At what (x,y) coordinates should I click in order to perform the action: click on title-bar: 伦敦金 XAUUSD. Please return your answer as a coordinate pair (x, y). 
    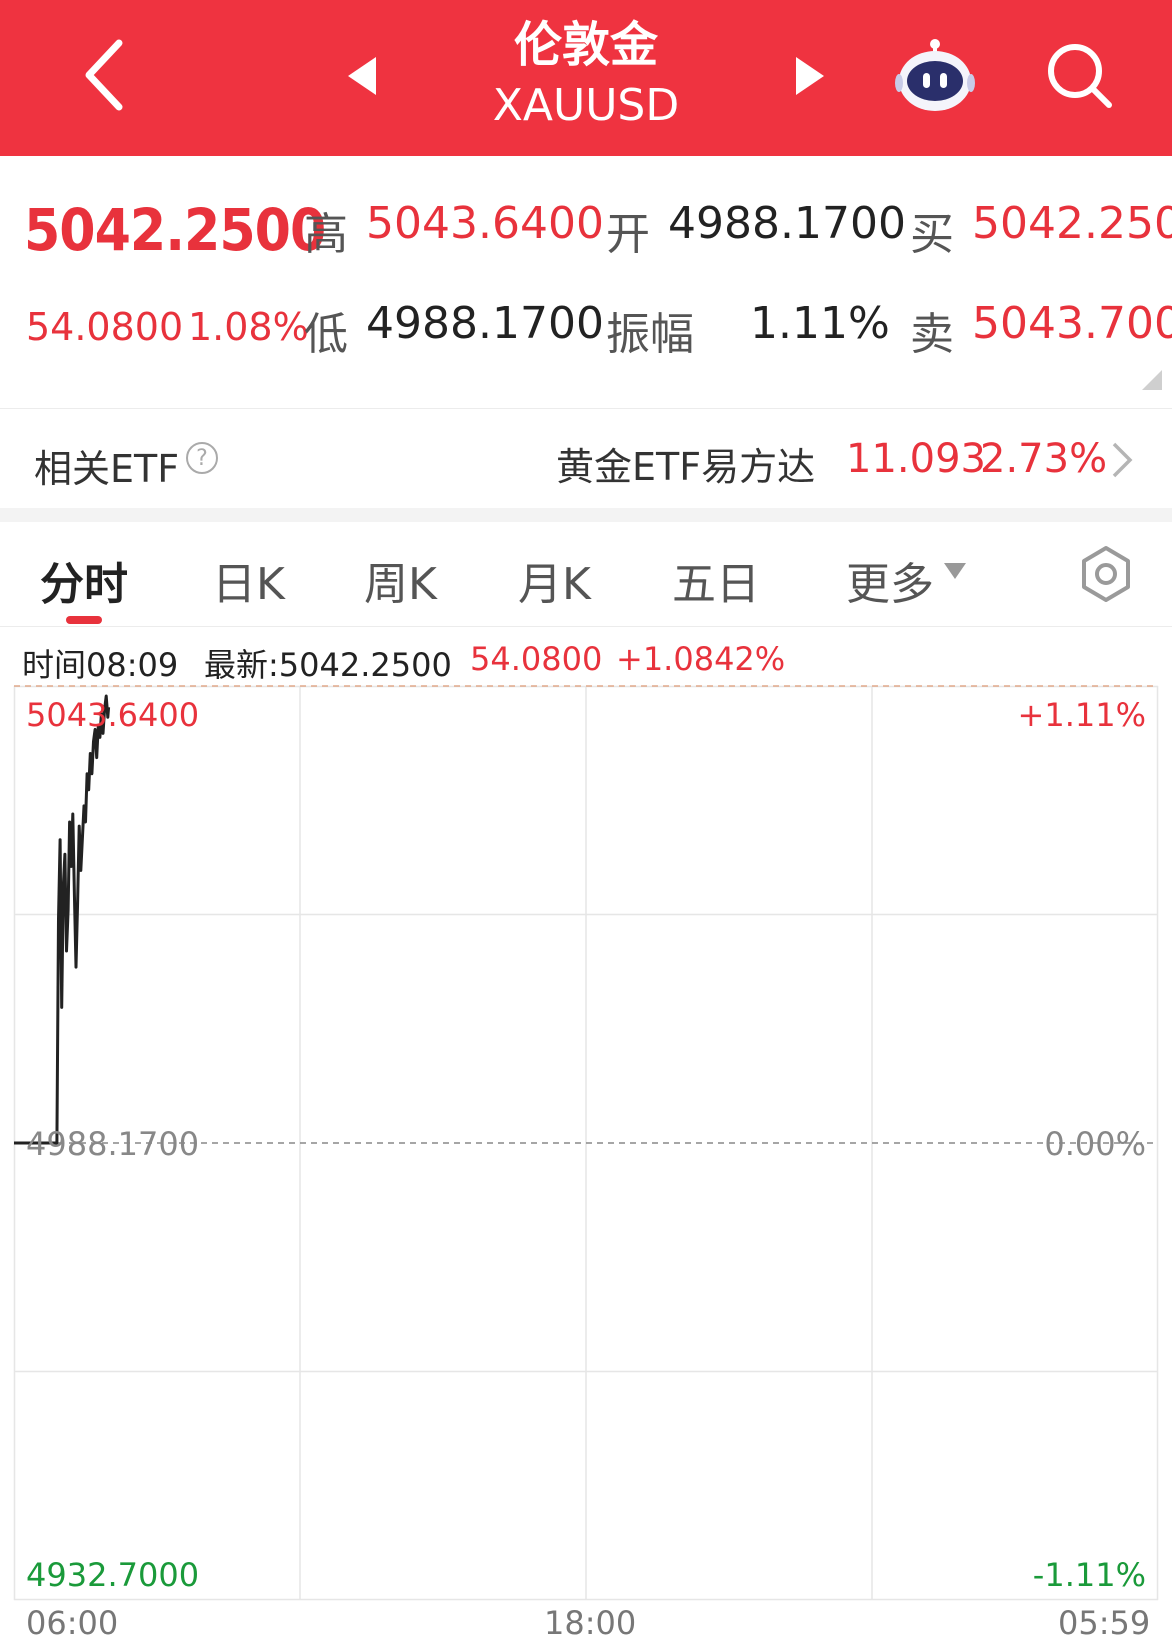
    Looking at the image, I should click on (586, 78).